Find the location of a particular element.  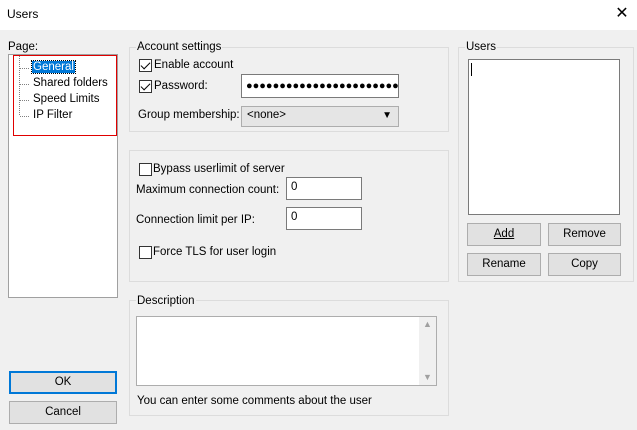

account-settings-title: Account settings is located at coordinates (179, 47).